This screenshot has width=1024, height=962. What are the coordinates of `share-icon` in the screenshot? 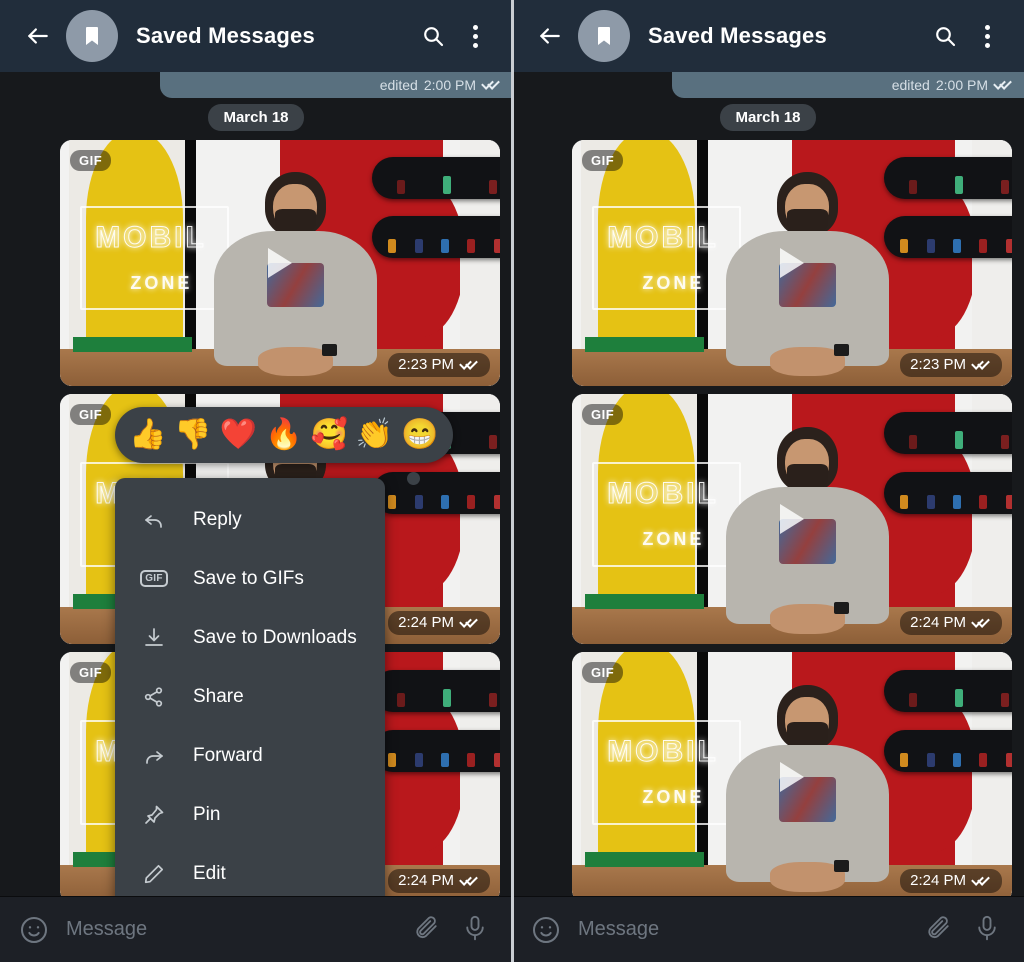 It's located at (154, 697).